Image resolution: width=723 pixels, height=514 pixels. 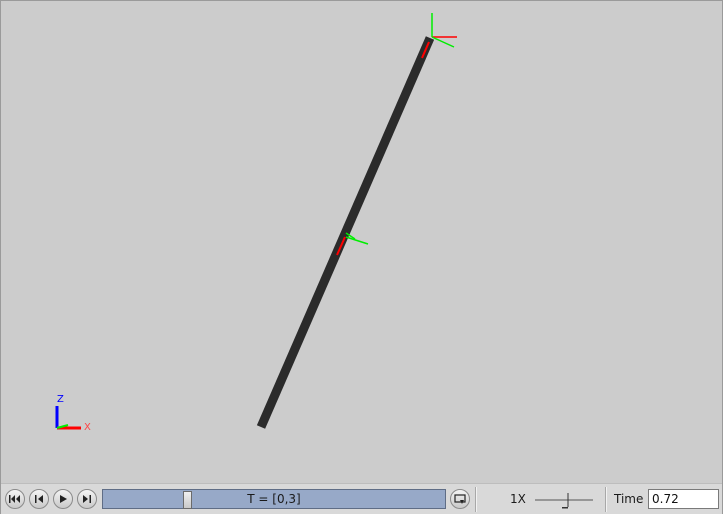 I want to click on time-input, so click(x=683, y=499).